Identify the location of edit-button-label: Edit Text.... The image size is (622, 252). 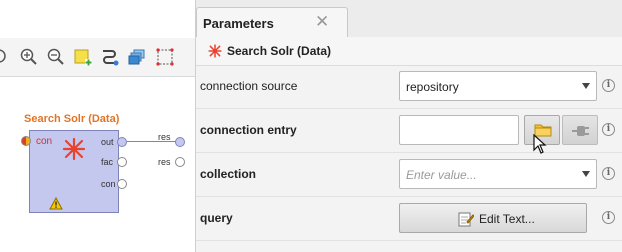
(507, 219).